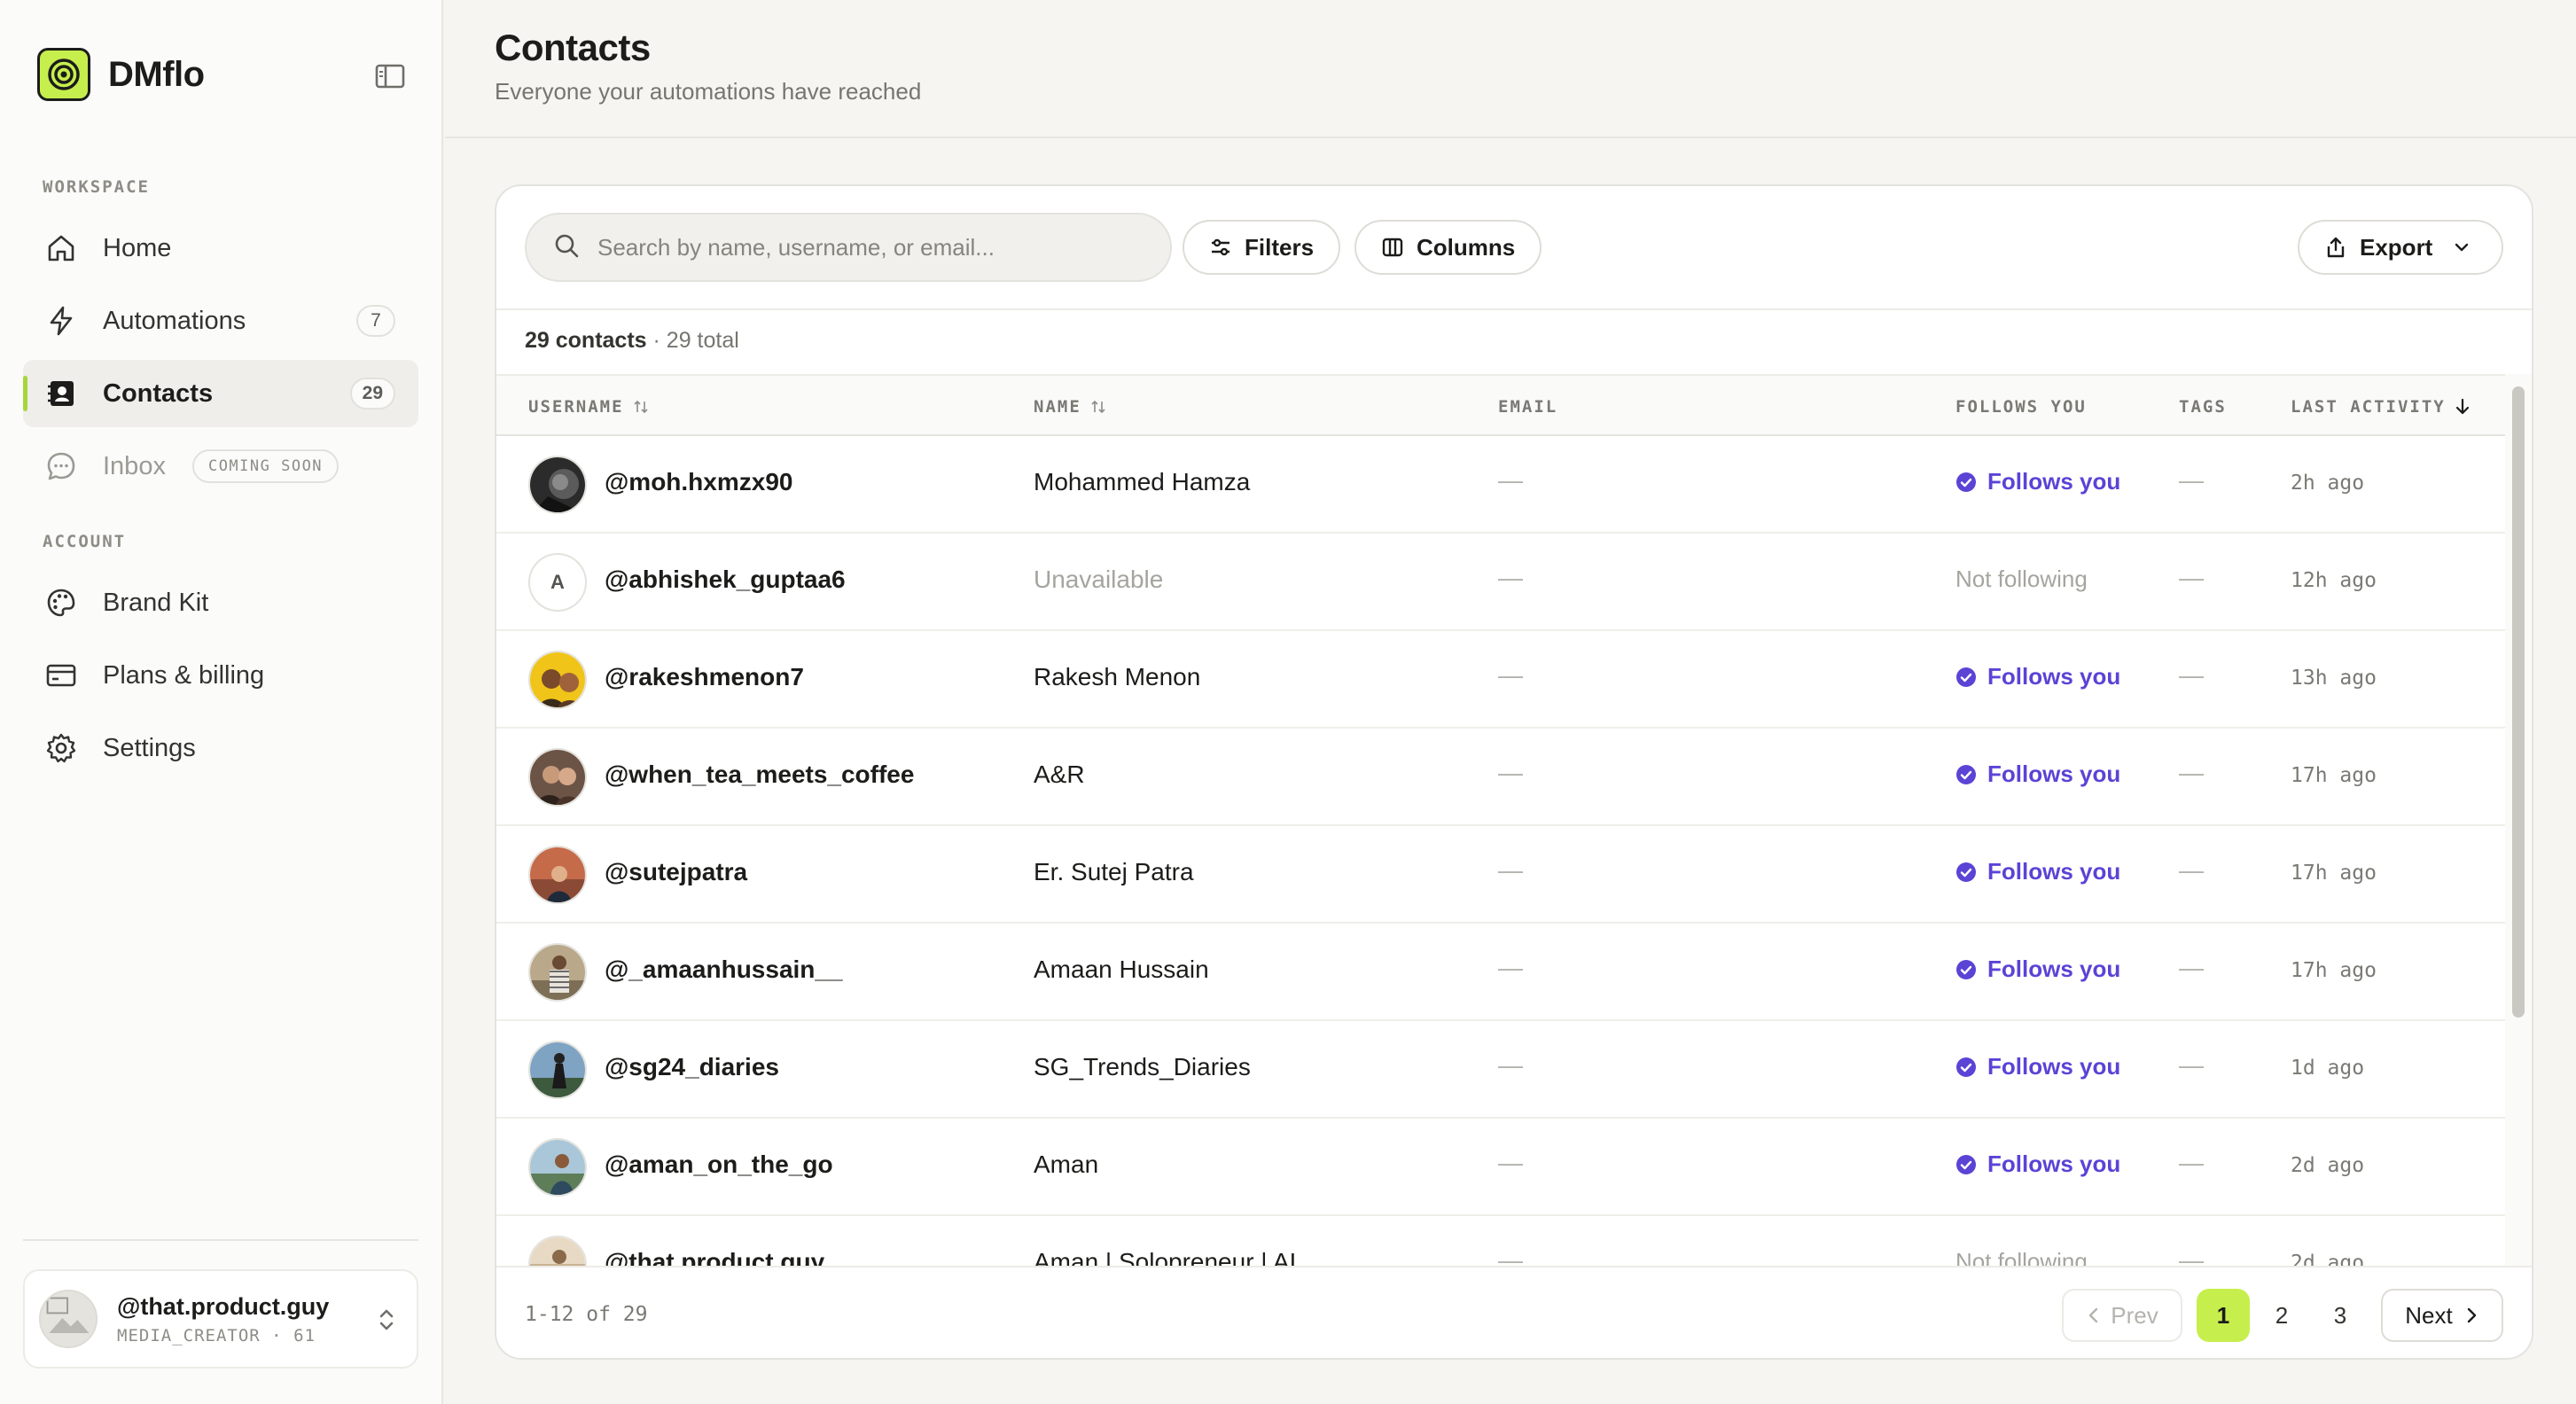  What do you see at coordinates (134, 465) in the screenshot?
I see `sidebar-item-label: Inbox` at bounding box center [134, 465].